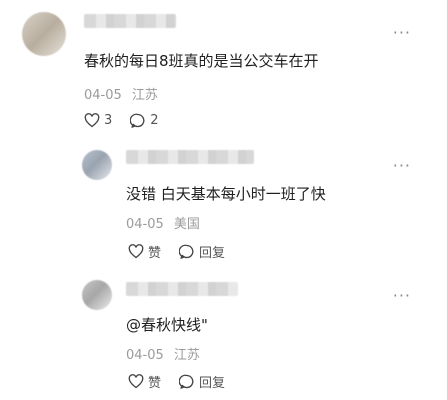 This screenshot has height=400, width=447. I want to click on comment-actions: 3 2, so click(130, 120).